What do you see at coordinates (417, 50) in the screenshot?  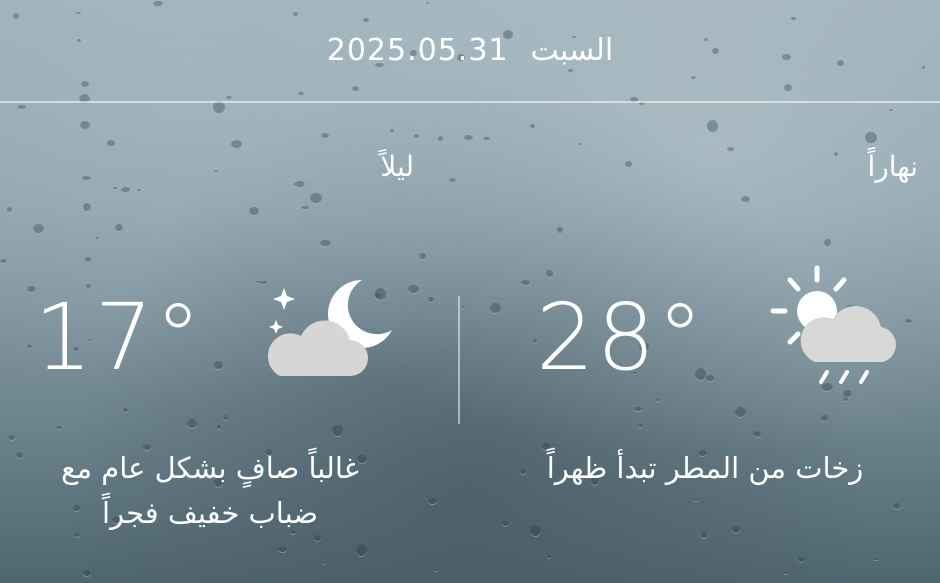 I see `date-text: 2025.05.31` at bounding box center [417, 50].